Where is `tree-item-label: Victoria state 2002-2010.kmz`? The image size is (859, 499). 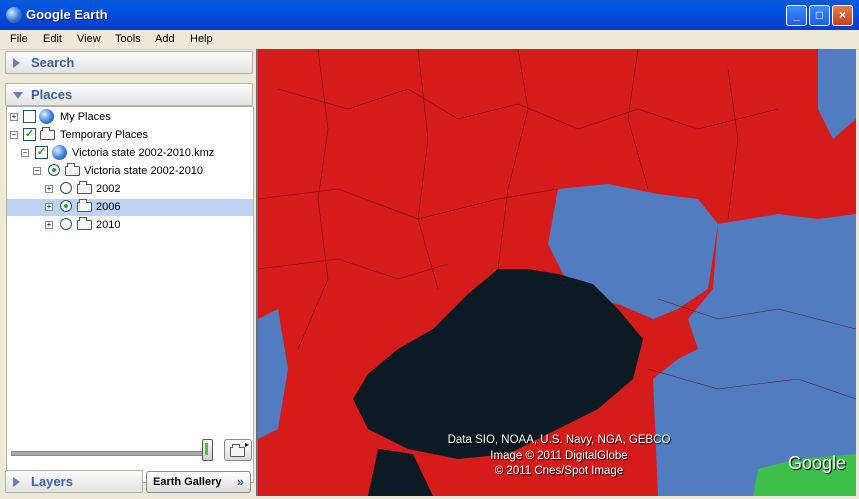 tree-item-label: Victoria state 2002-2010.kmz is located at coordinates (143, 153).